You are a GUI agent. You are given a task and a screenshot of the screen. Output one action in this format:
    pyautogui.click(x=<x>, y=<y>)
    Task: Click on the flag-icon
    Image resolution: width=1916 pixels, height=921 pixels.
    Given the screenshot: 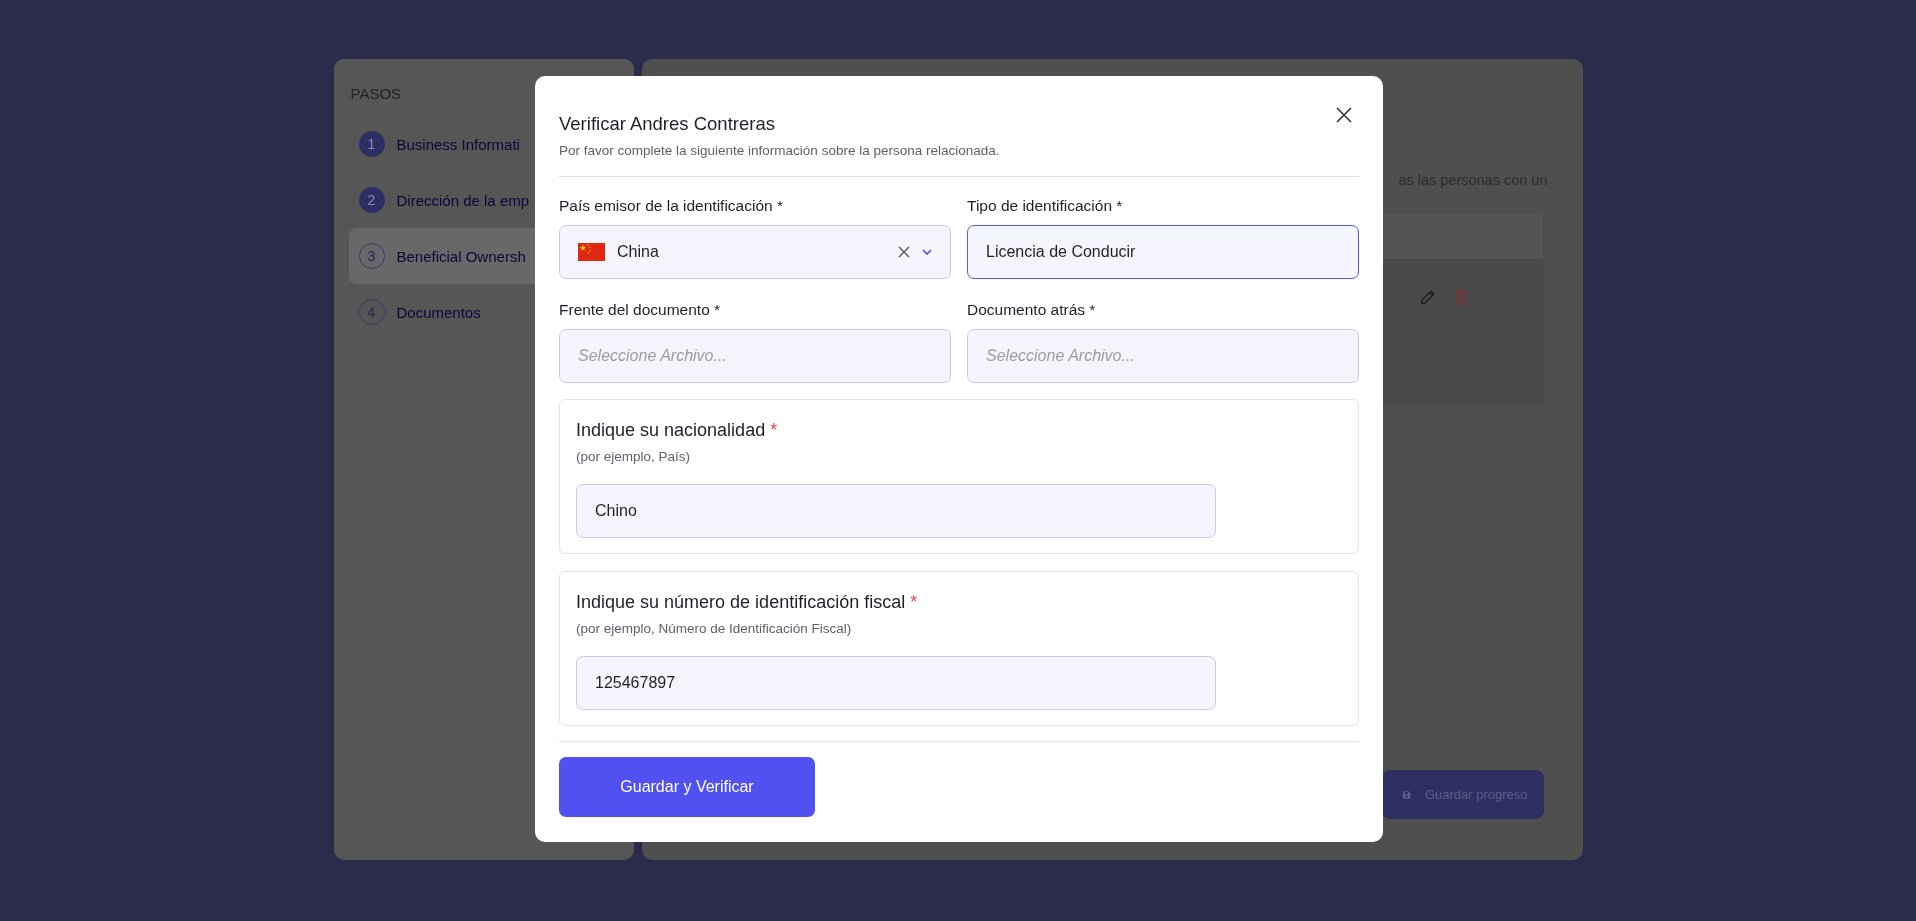 What is the action you would take?
    pyautogui.click(x=591, y=252)
    